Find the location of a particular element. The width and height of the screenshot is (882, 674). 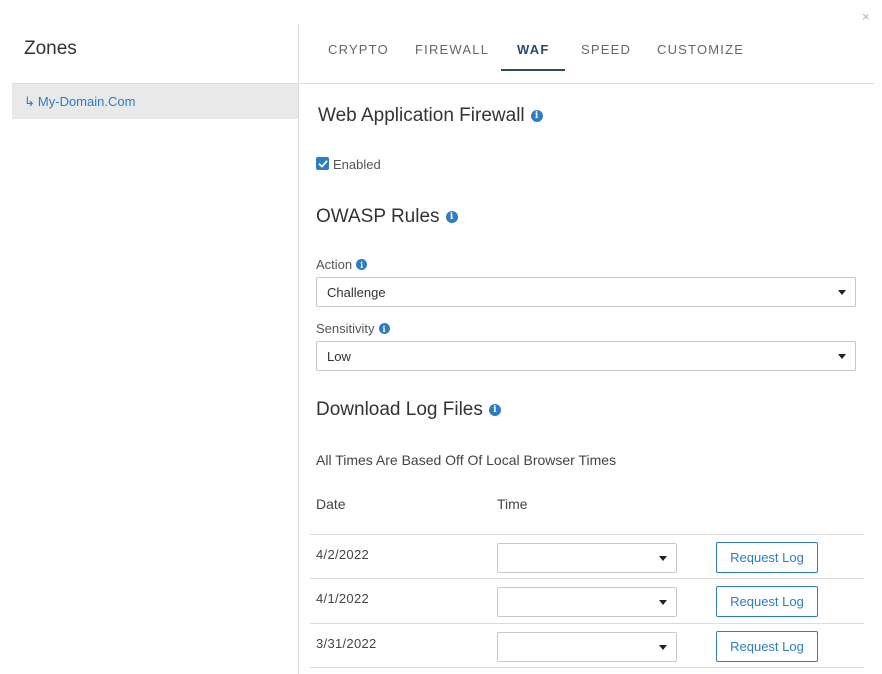

column-header-time: Time is located at coordinates (512, 504).